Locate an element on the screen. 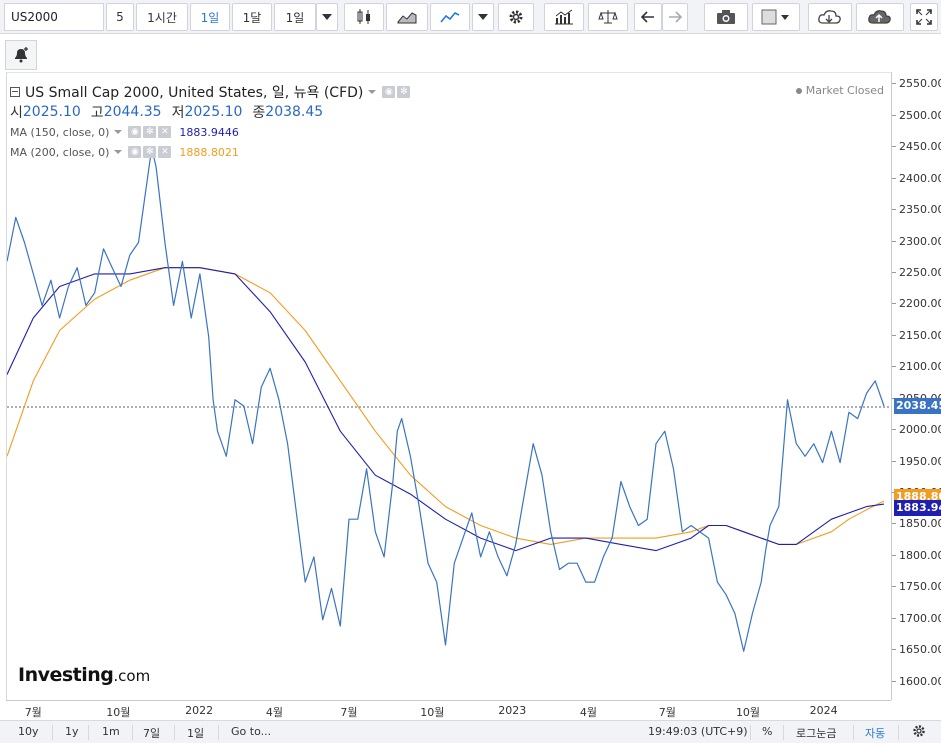 This screenshot has height=743, width=941. interval-number-button: 5 is located at coordinates (120, 17).